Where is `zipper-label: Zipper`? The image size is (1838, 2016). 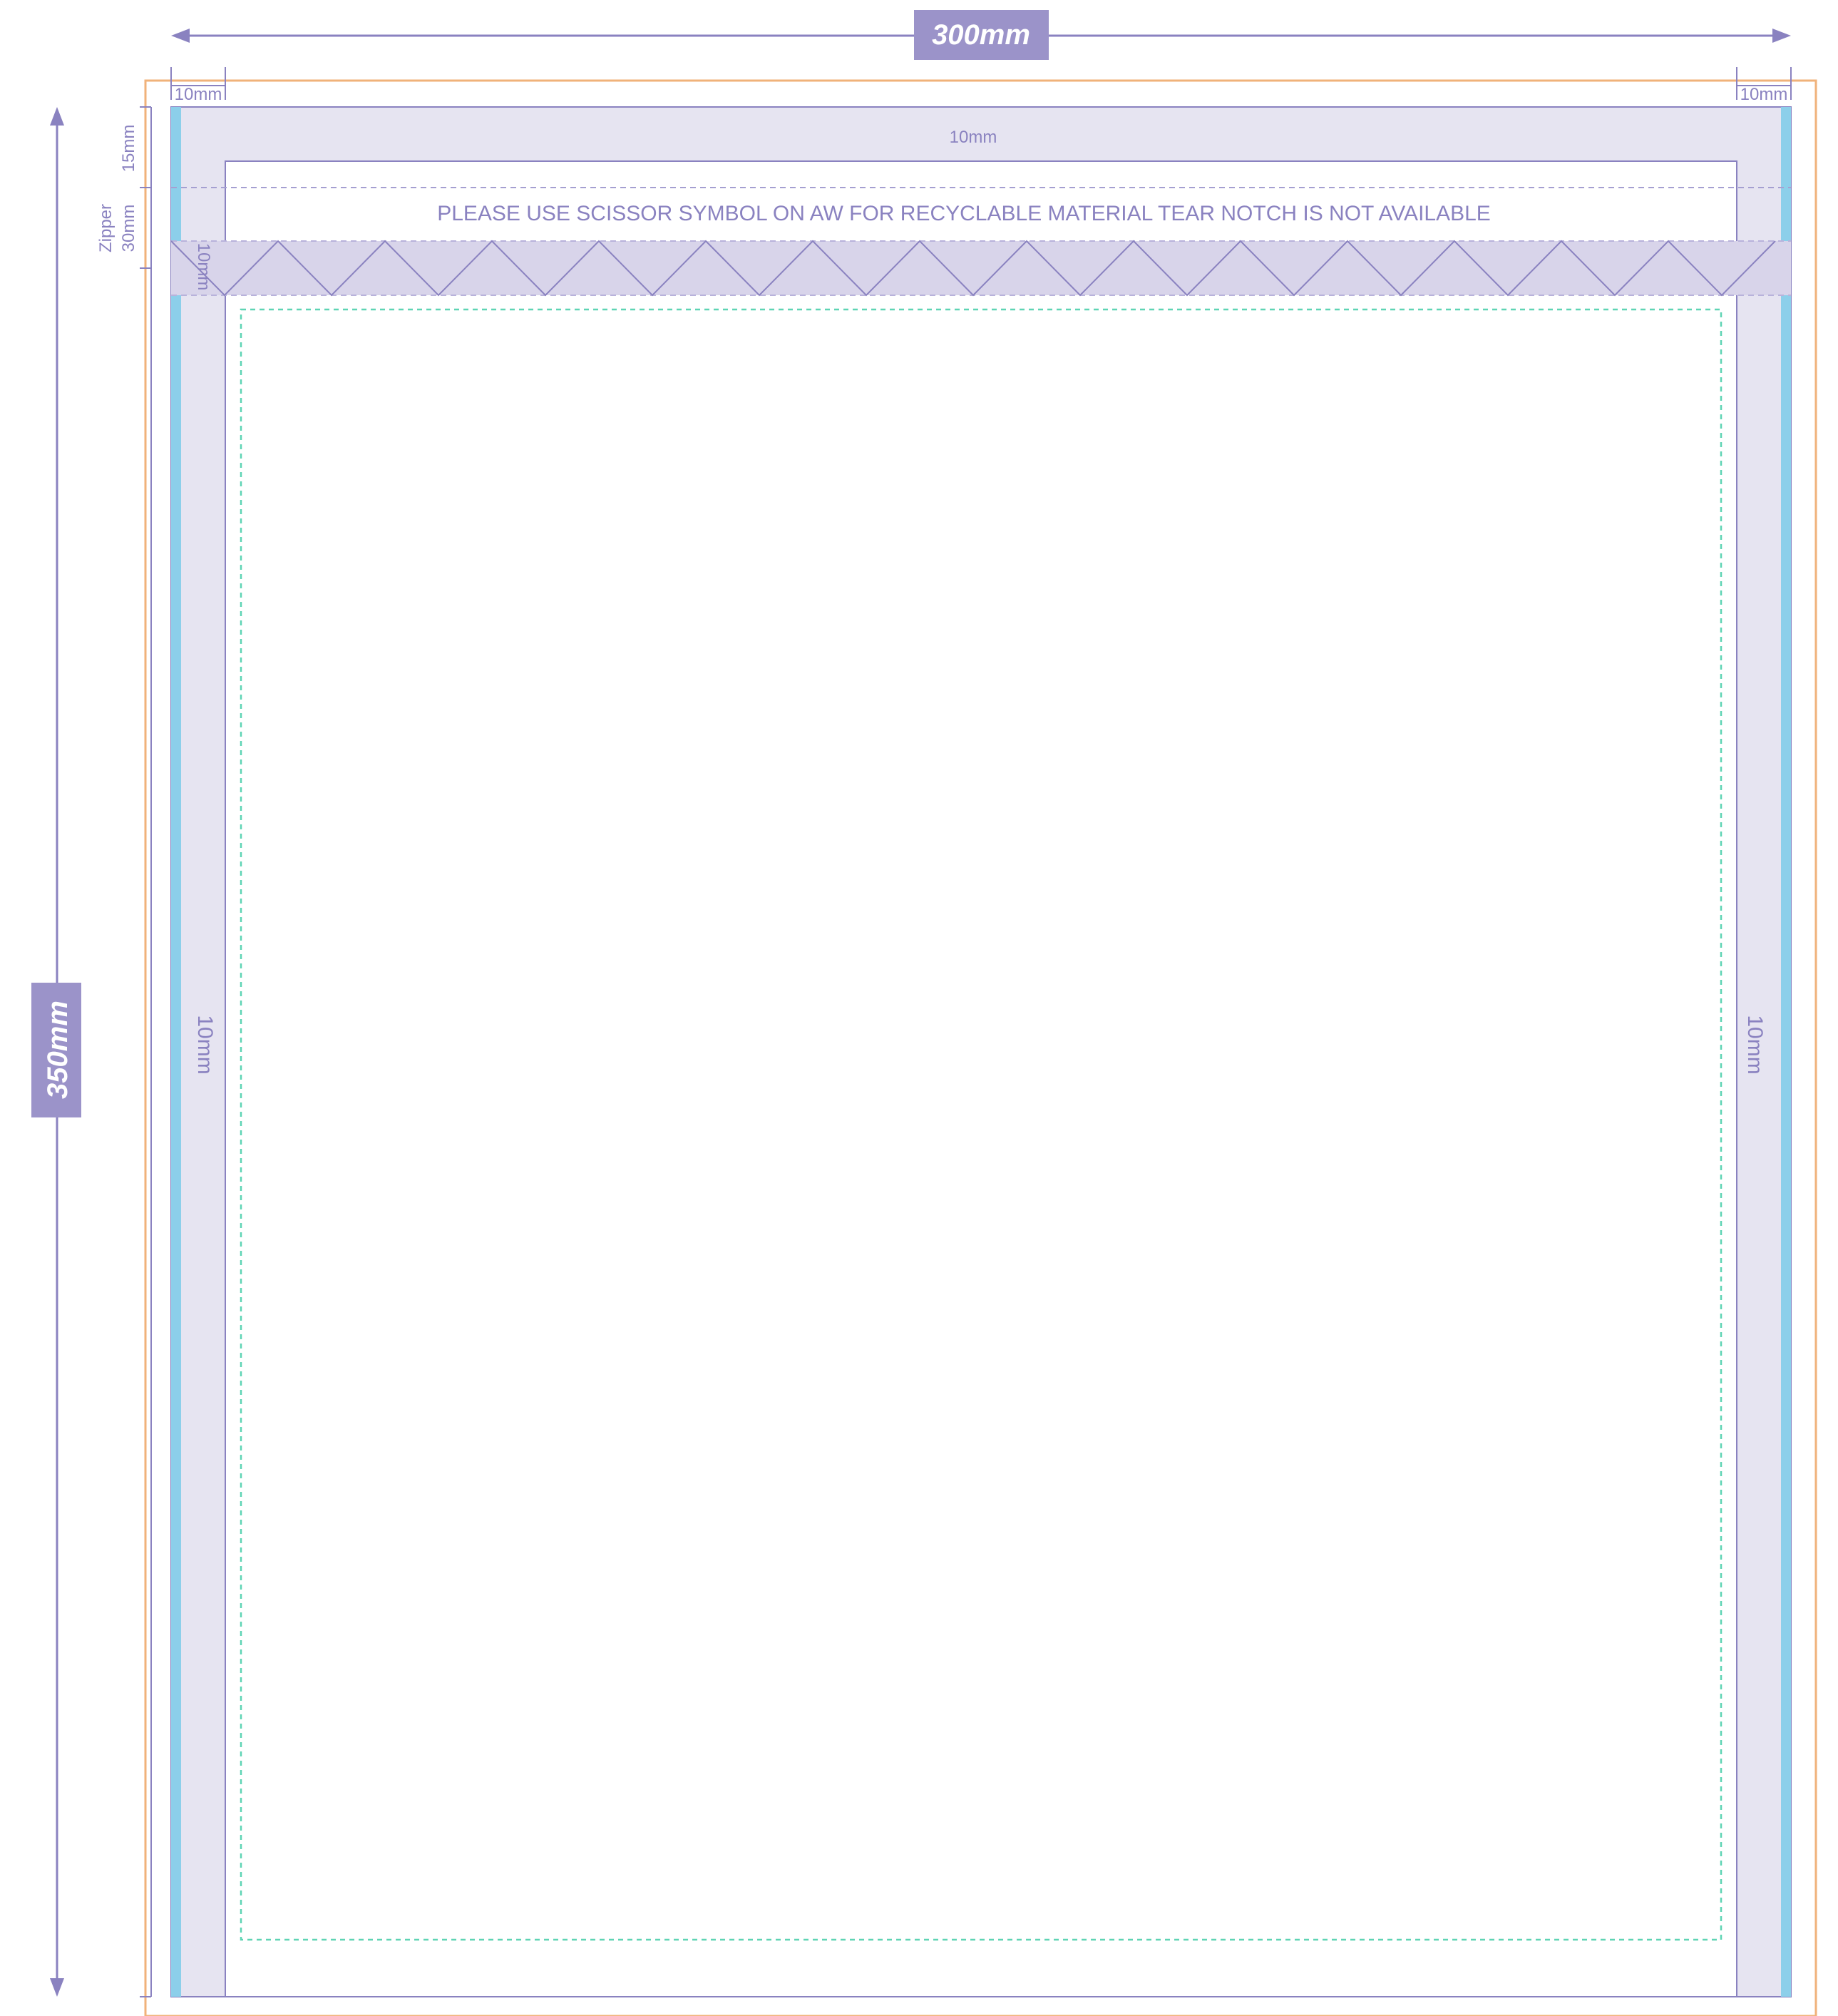 zipper-label: Zipper is located at coordinates (105, 228).